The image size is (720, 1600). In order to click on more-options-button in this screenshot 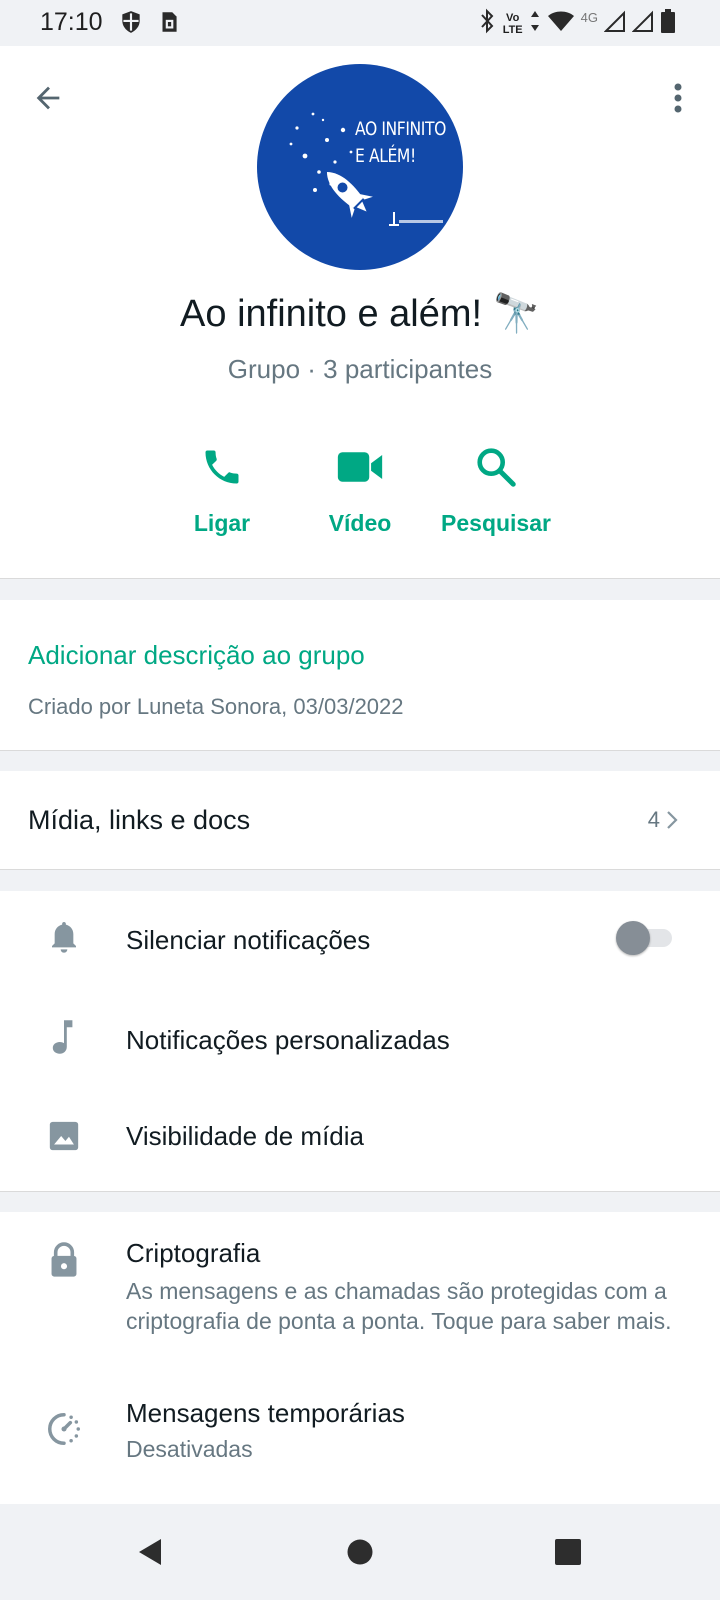, I will do `click(678, 98)`.